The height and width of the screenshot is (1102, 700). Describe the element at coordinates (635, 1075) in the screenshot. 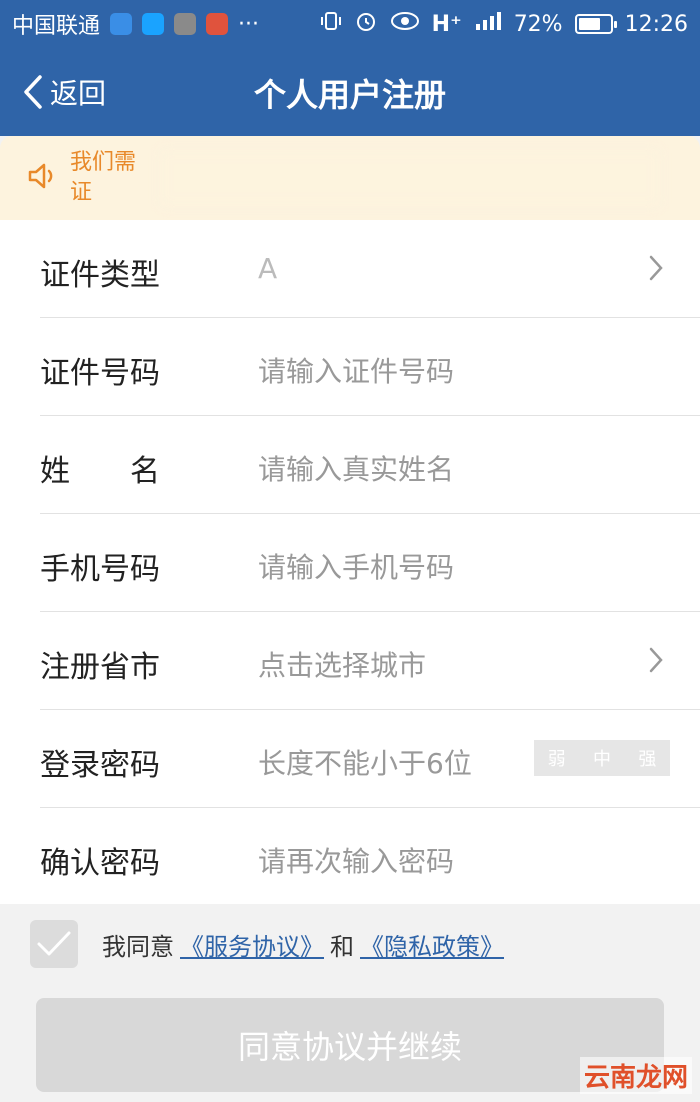

I see `watermark: 云南龙网` at that location.